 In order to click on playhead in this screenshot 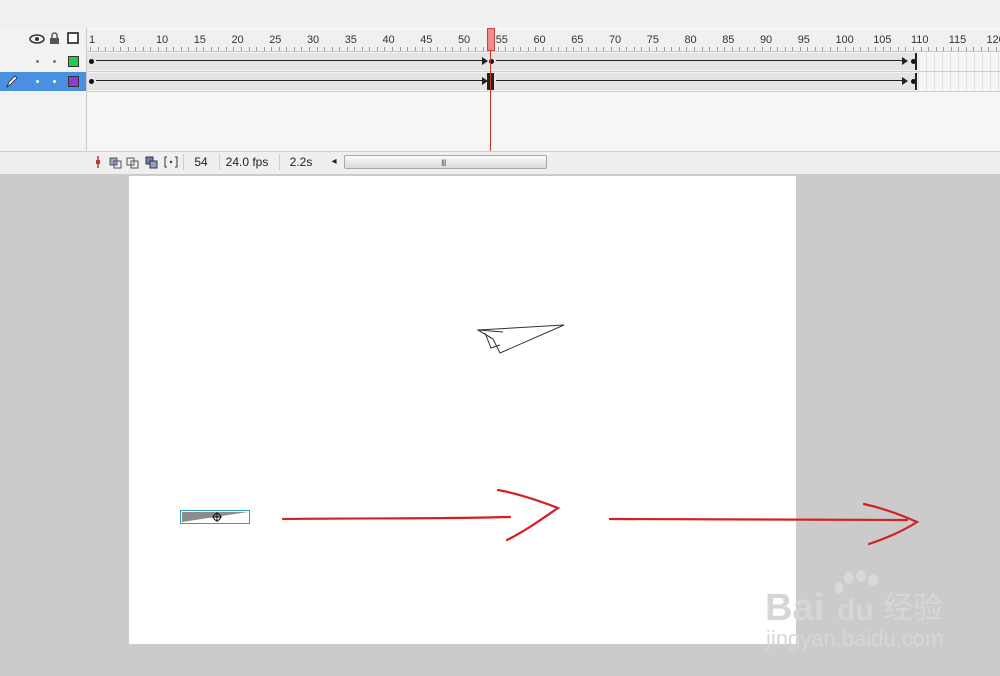, I will do `click(491, 39)`.